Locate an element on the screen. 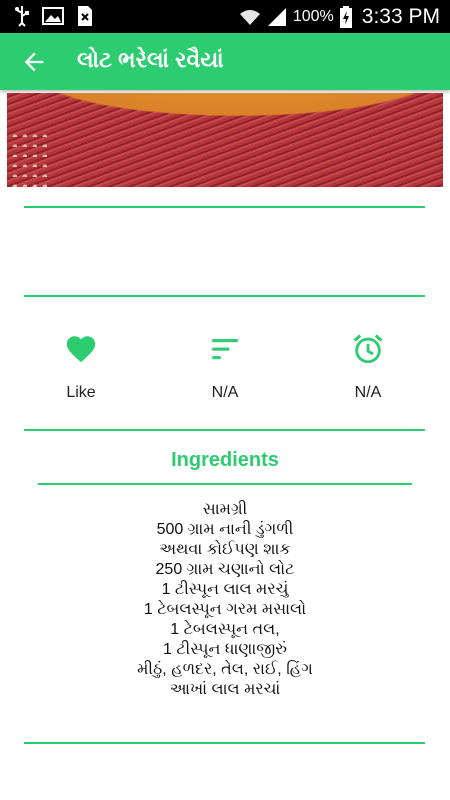 The height and width of the screenshot is (800, 450). back-arrow-icon is located at coordinates (34, 62).